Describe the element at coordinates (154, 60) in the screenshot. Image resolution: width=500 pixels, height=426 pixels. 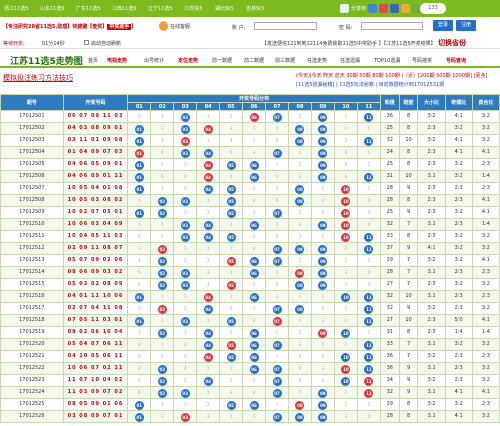
I see `menu-item-number-stats: 出号统计` at that location.